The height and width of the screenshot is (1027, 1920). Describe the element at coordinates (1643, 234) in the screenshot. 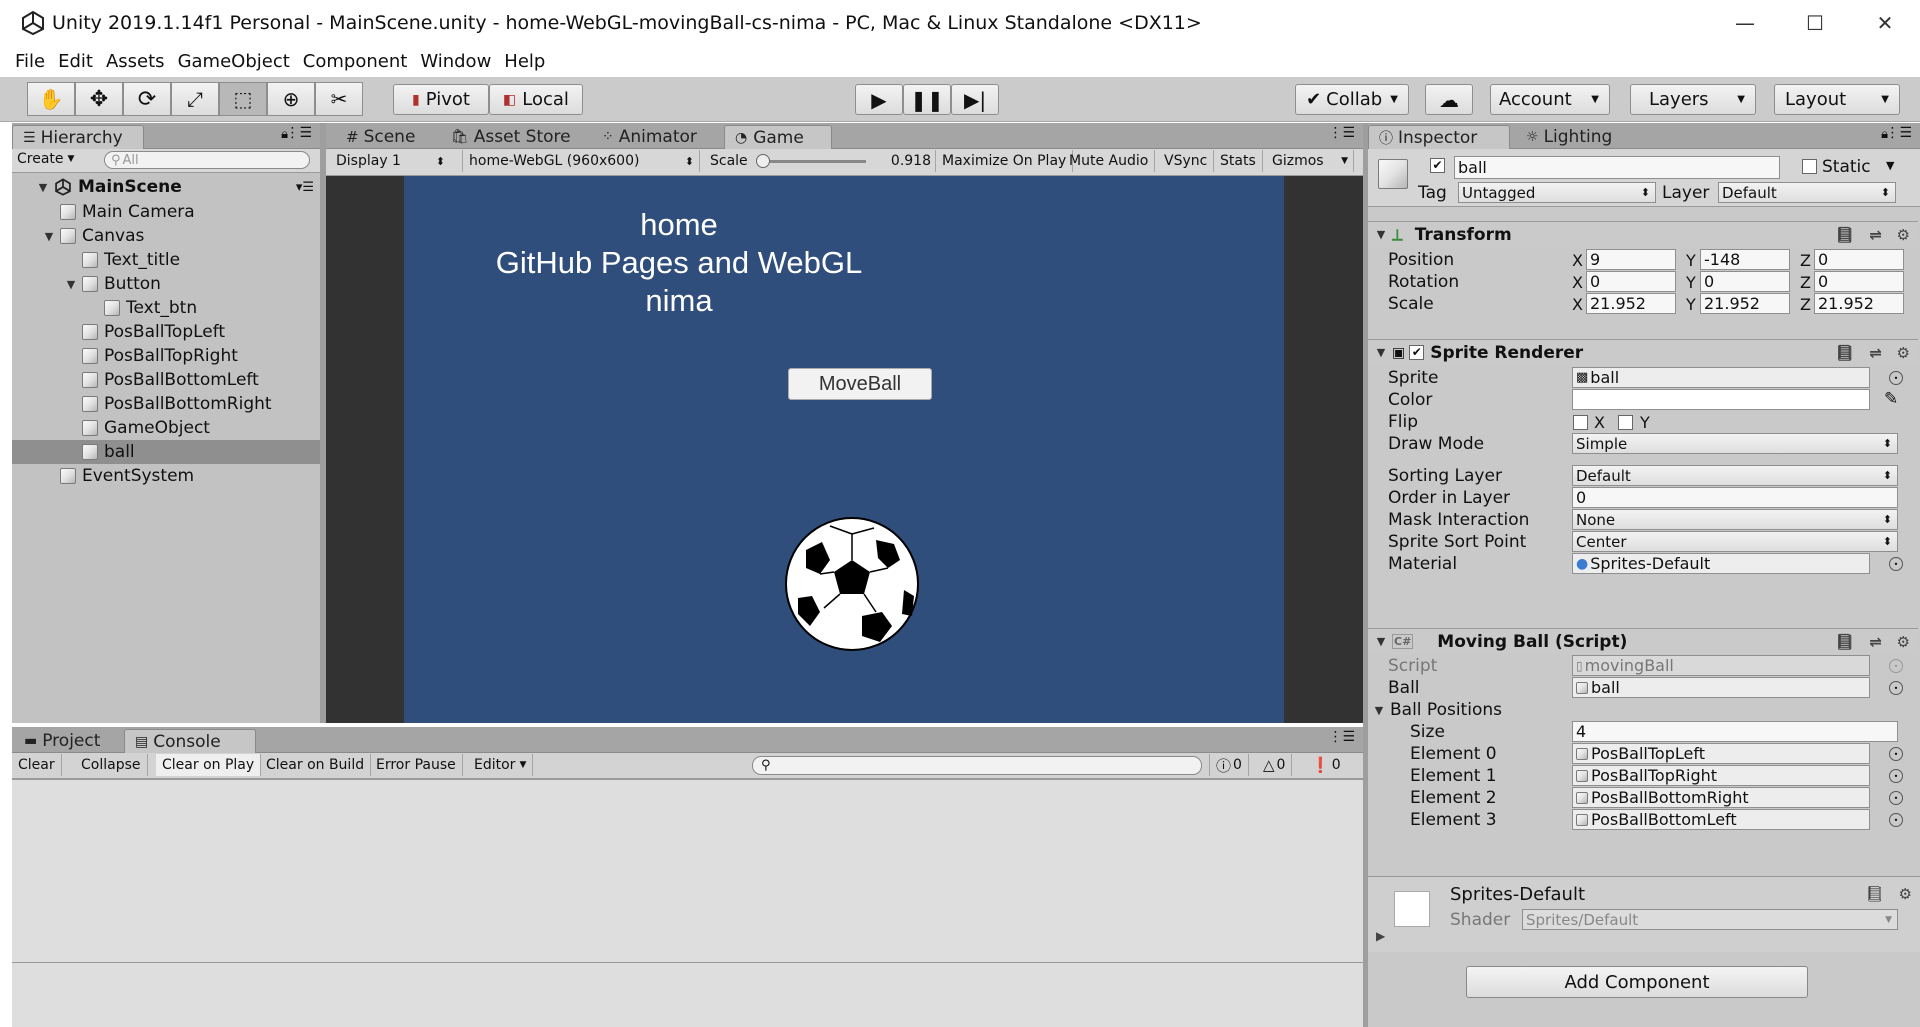

I see `transform-header: ▼ ⟂ Transform 📘︎ ⇌ ⚙` at that location.